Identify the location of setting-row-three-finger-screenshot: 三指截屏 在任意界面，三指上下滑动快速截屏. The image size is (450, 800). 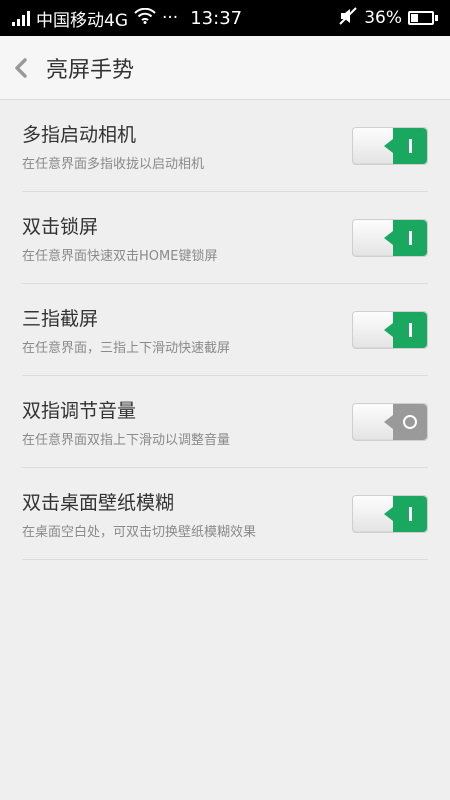
(225, 330).